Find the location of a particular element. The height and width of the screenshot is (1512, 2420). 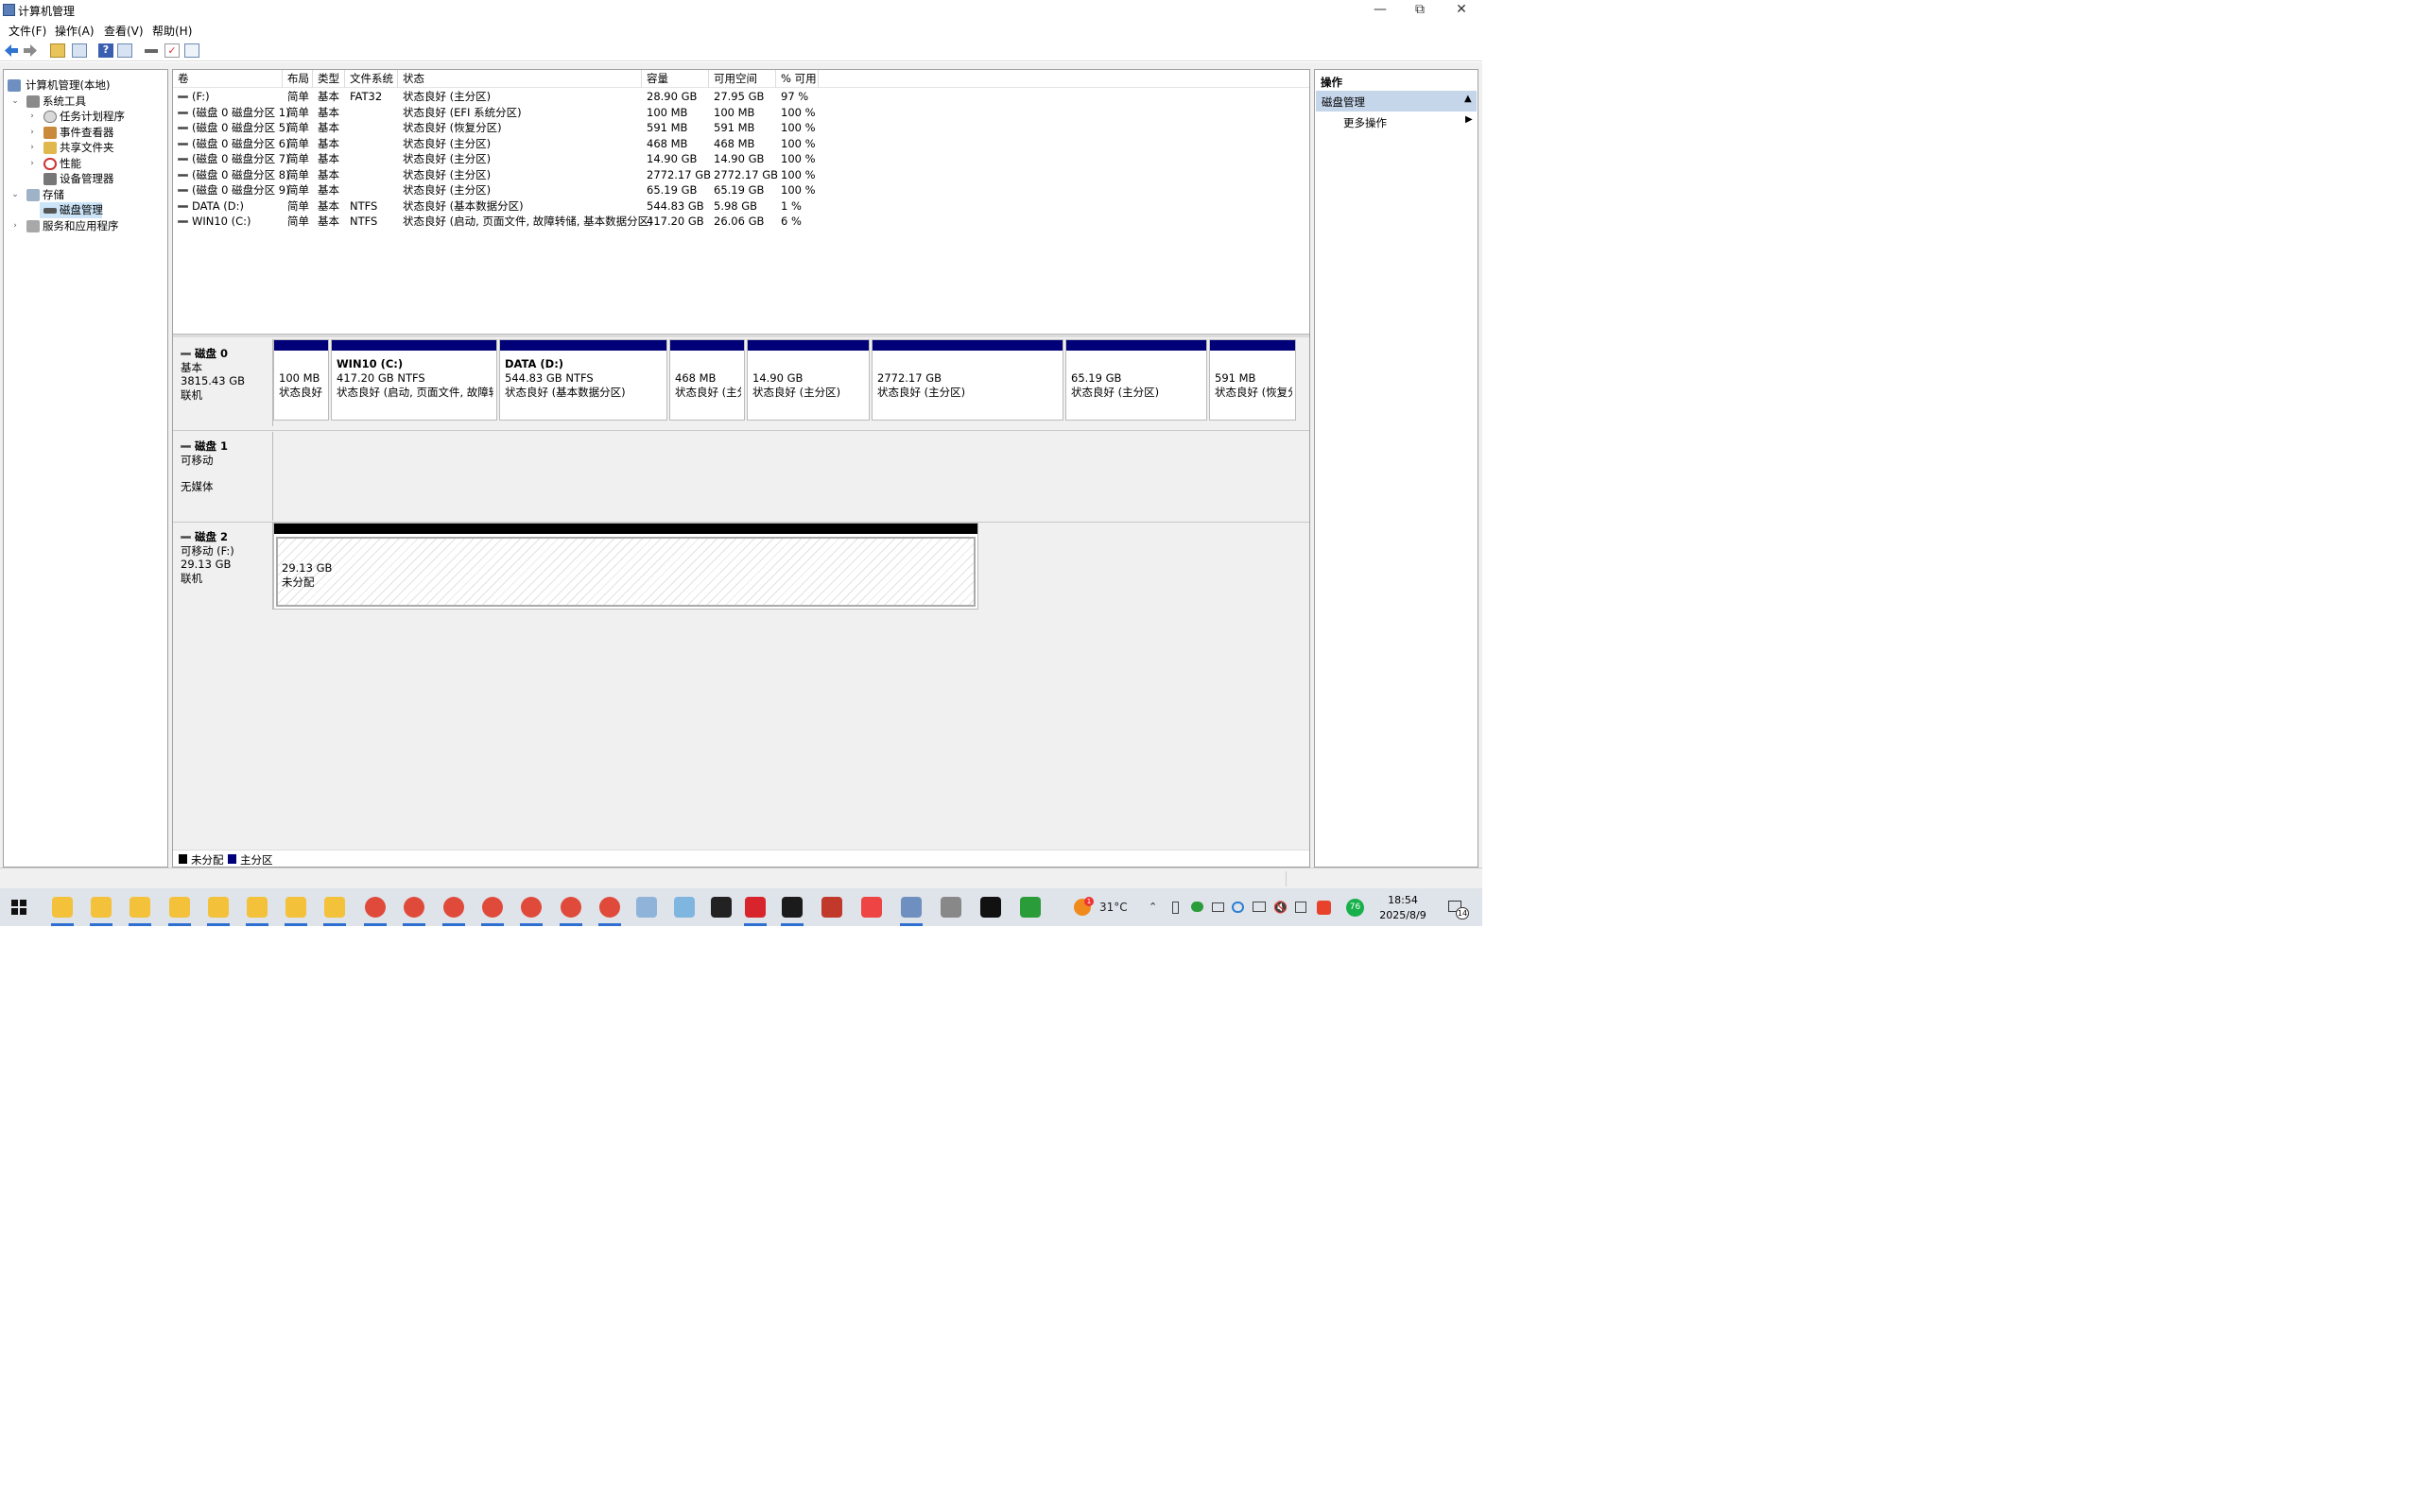

computer-icon is located at coordinates (14, 85).